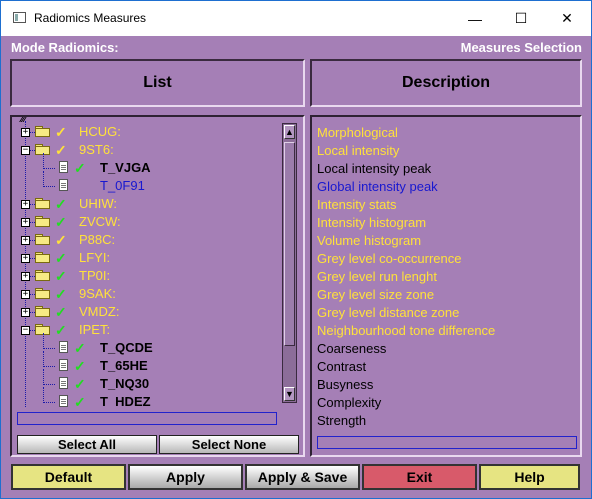 The image size is (592, 499). Describe the element at coordinates (357, 204) in the screenshot. I see `description-item: Intensity stats` at that location.